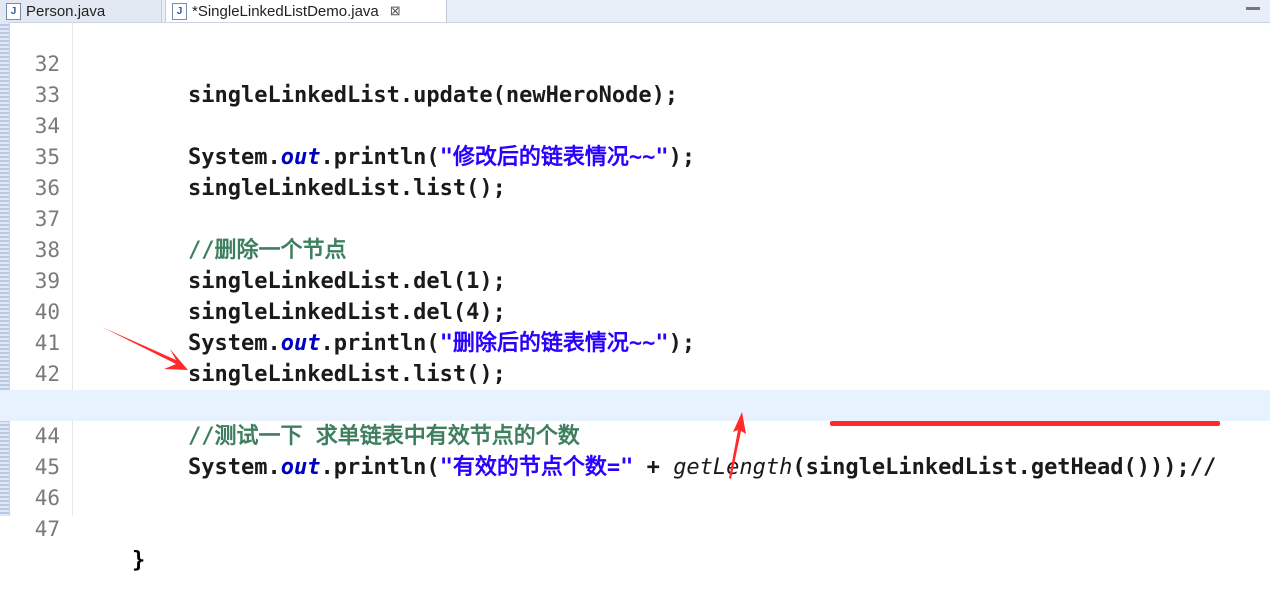 The width and height of the screenshot is (1270, 607). I want to click on line-number: 47, so click(47, 529).